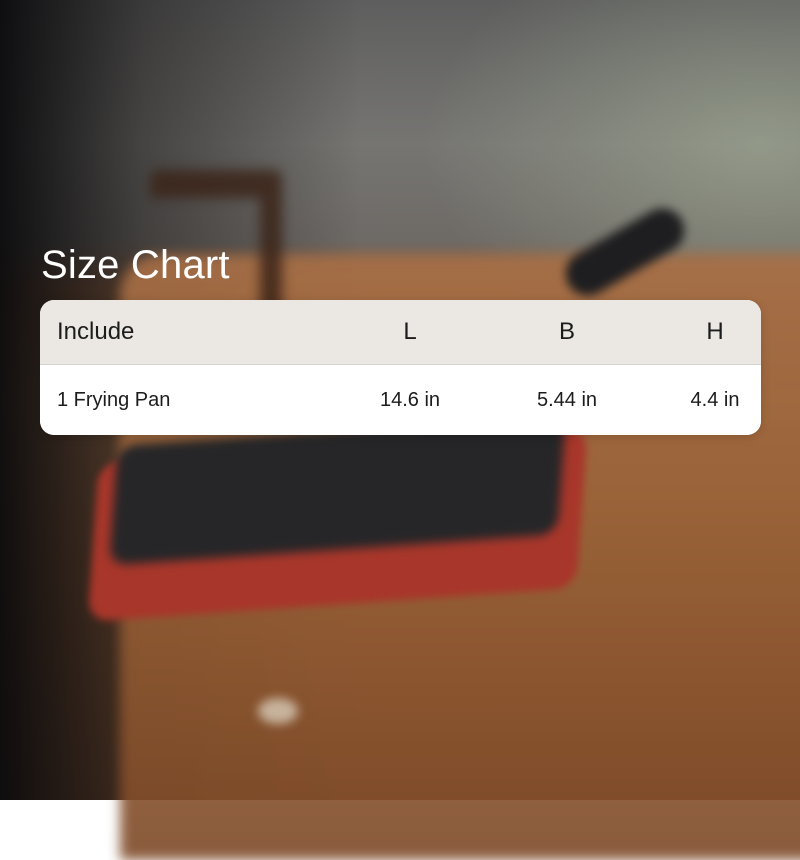 The width and height of the screenshot is (800, 860). Describe the element at coordinates (278, 711) in the screenshot. I see `food-crumb` at that location.